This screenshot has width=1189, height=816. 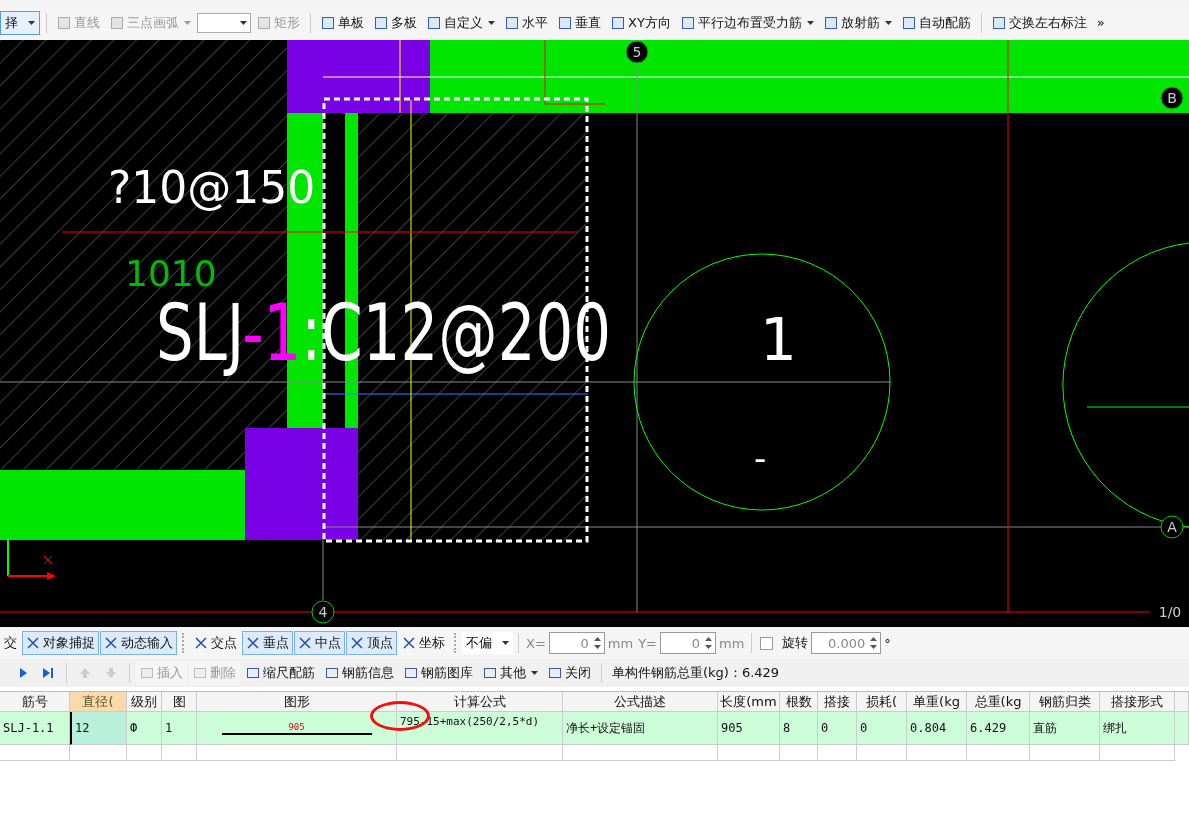 What do you see at coordinates (342, 22) in the screenshot?
I see `toolbar-button: 单板` at bounding box center [342, 22].